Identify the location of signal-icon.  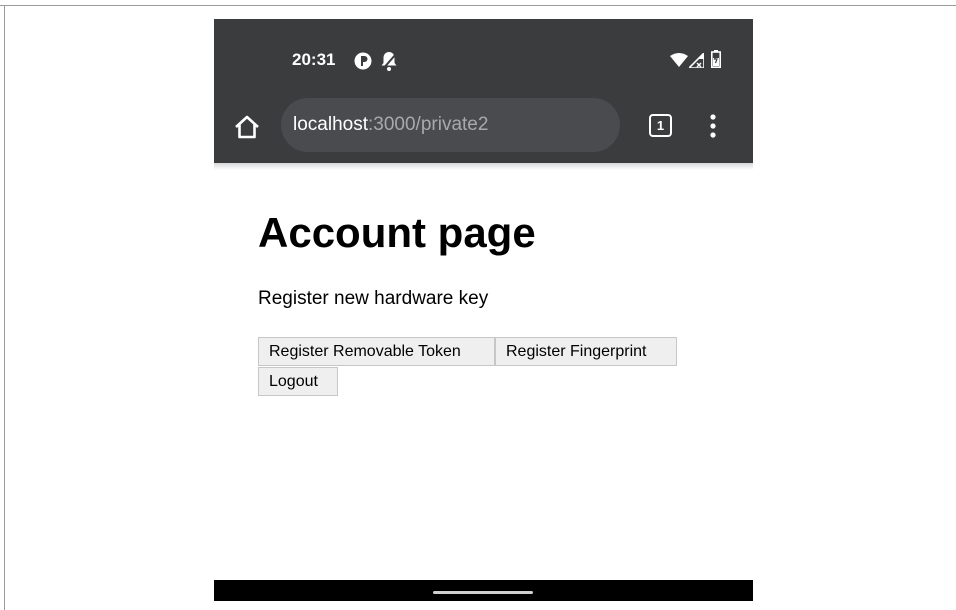
(696, 62).